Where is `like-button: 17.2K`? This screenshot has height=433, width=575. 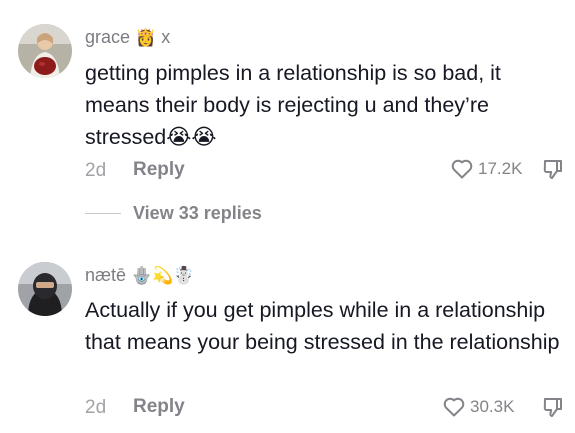 like-button: 17.2K is located at coordinates (486, 169).